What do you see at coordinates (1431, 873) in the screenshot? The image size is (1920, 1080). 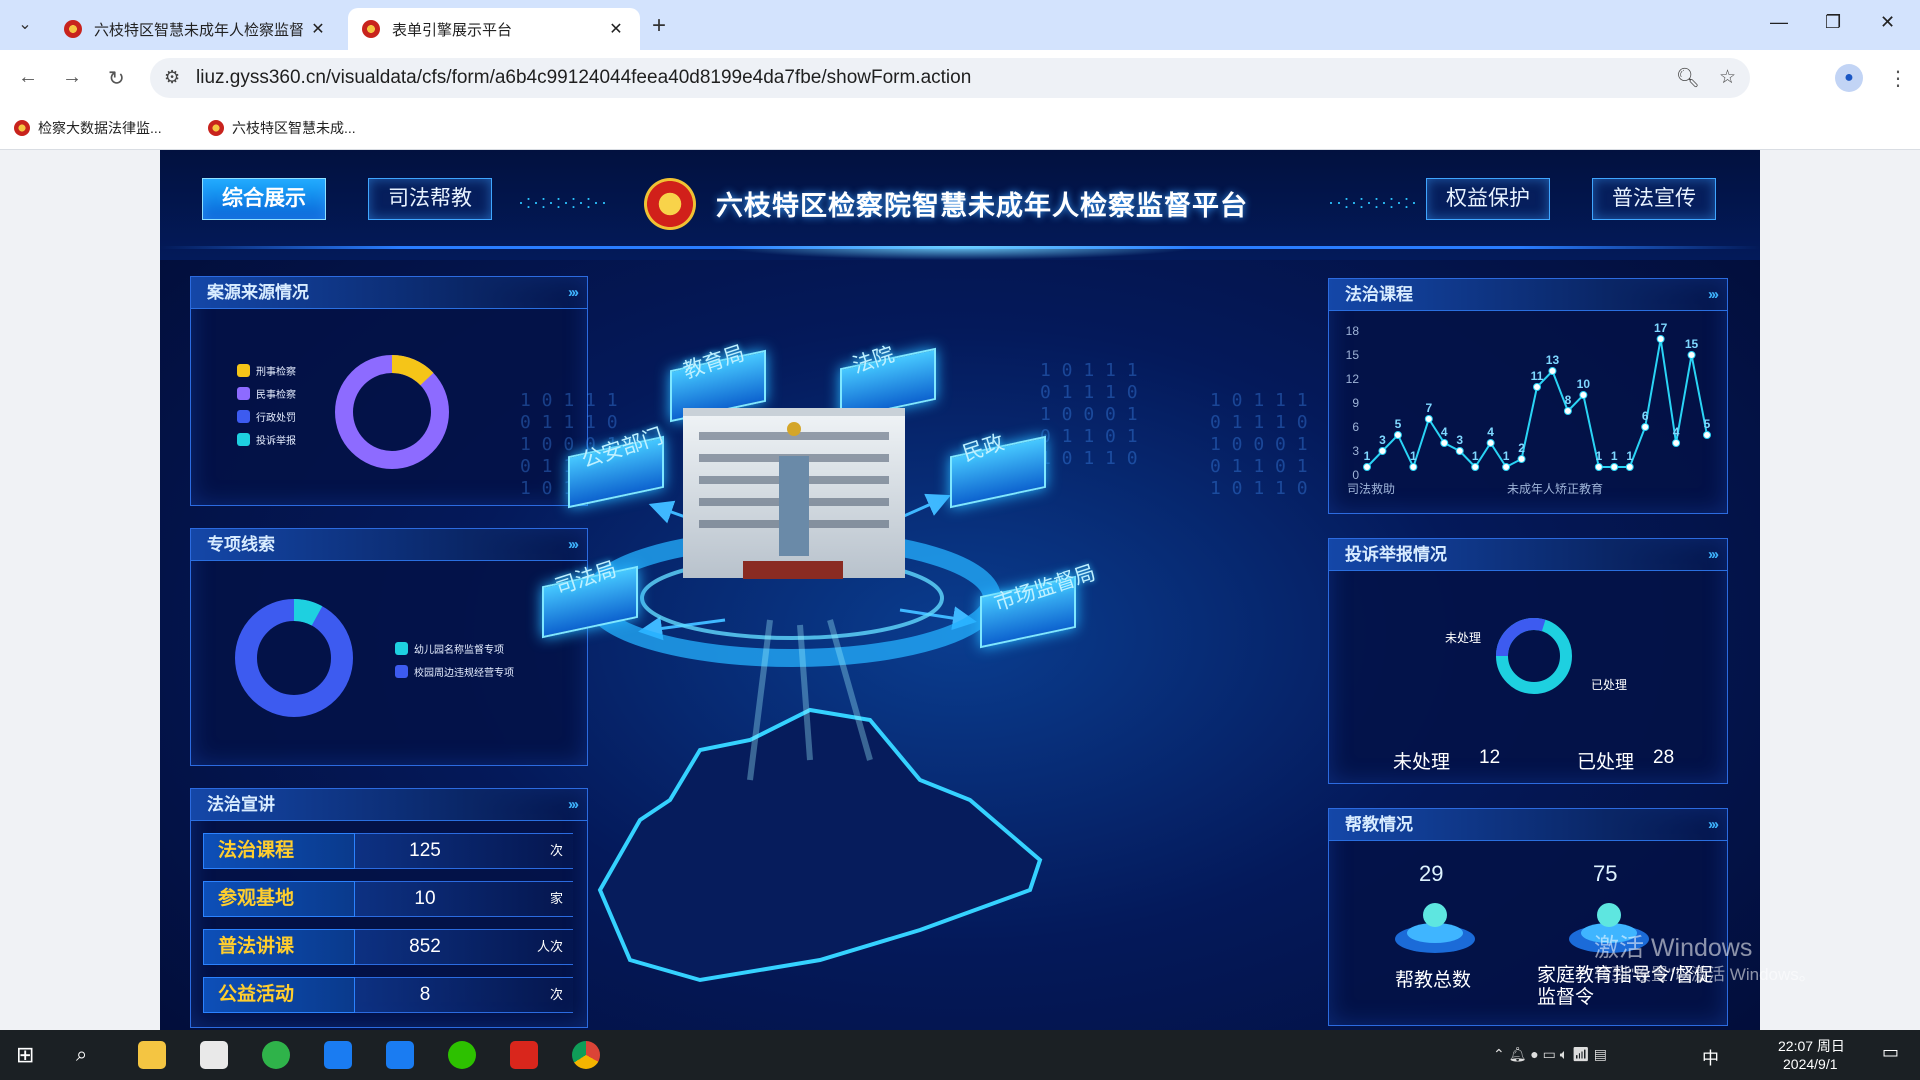 I see `help-total-value: 29` at bounding box center [1431, 873].